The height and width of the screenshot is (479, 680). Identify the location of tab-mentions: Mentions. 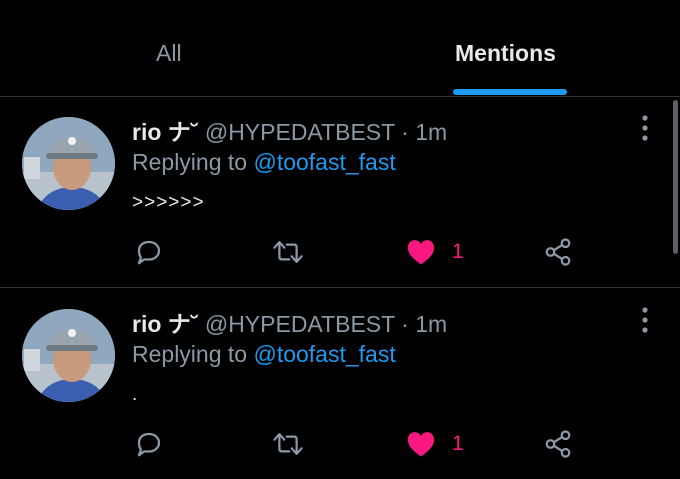
(505, 53).